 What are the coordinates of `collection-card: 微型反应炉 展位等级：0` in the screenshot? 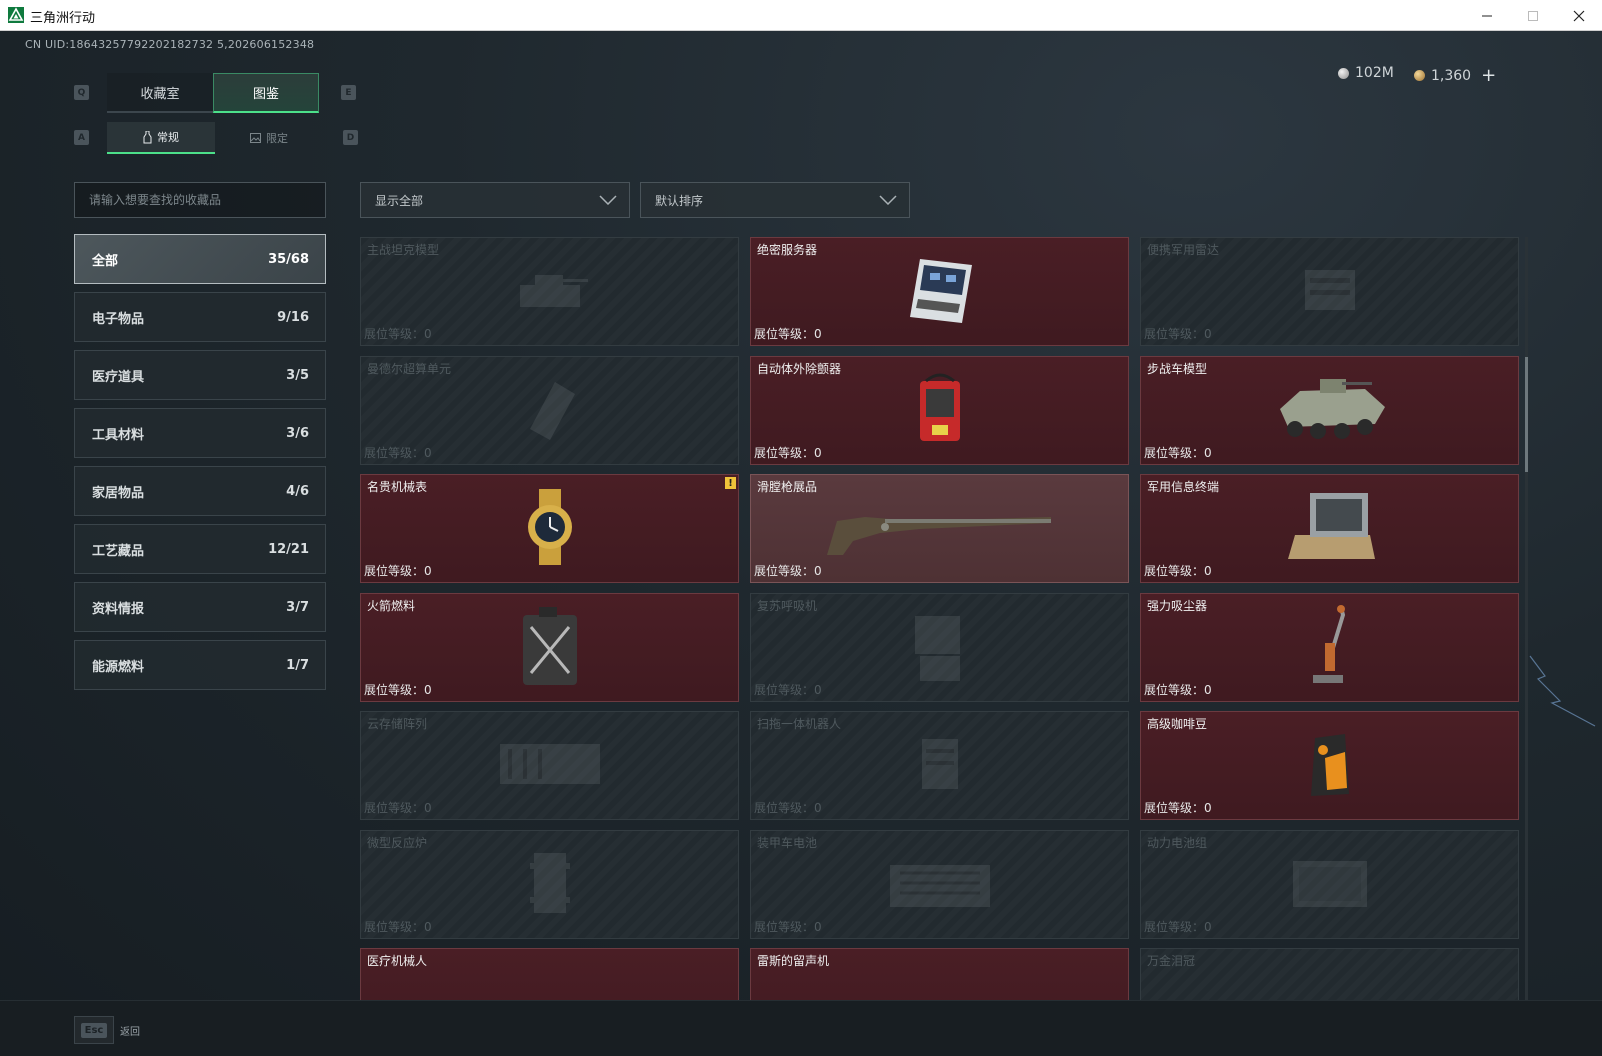 It's located at (549, 884).